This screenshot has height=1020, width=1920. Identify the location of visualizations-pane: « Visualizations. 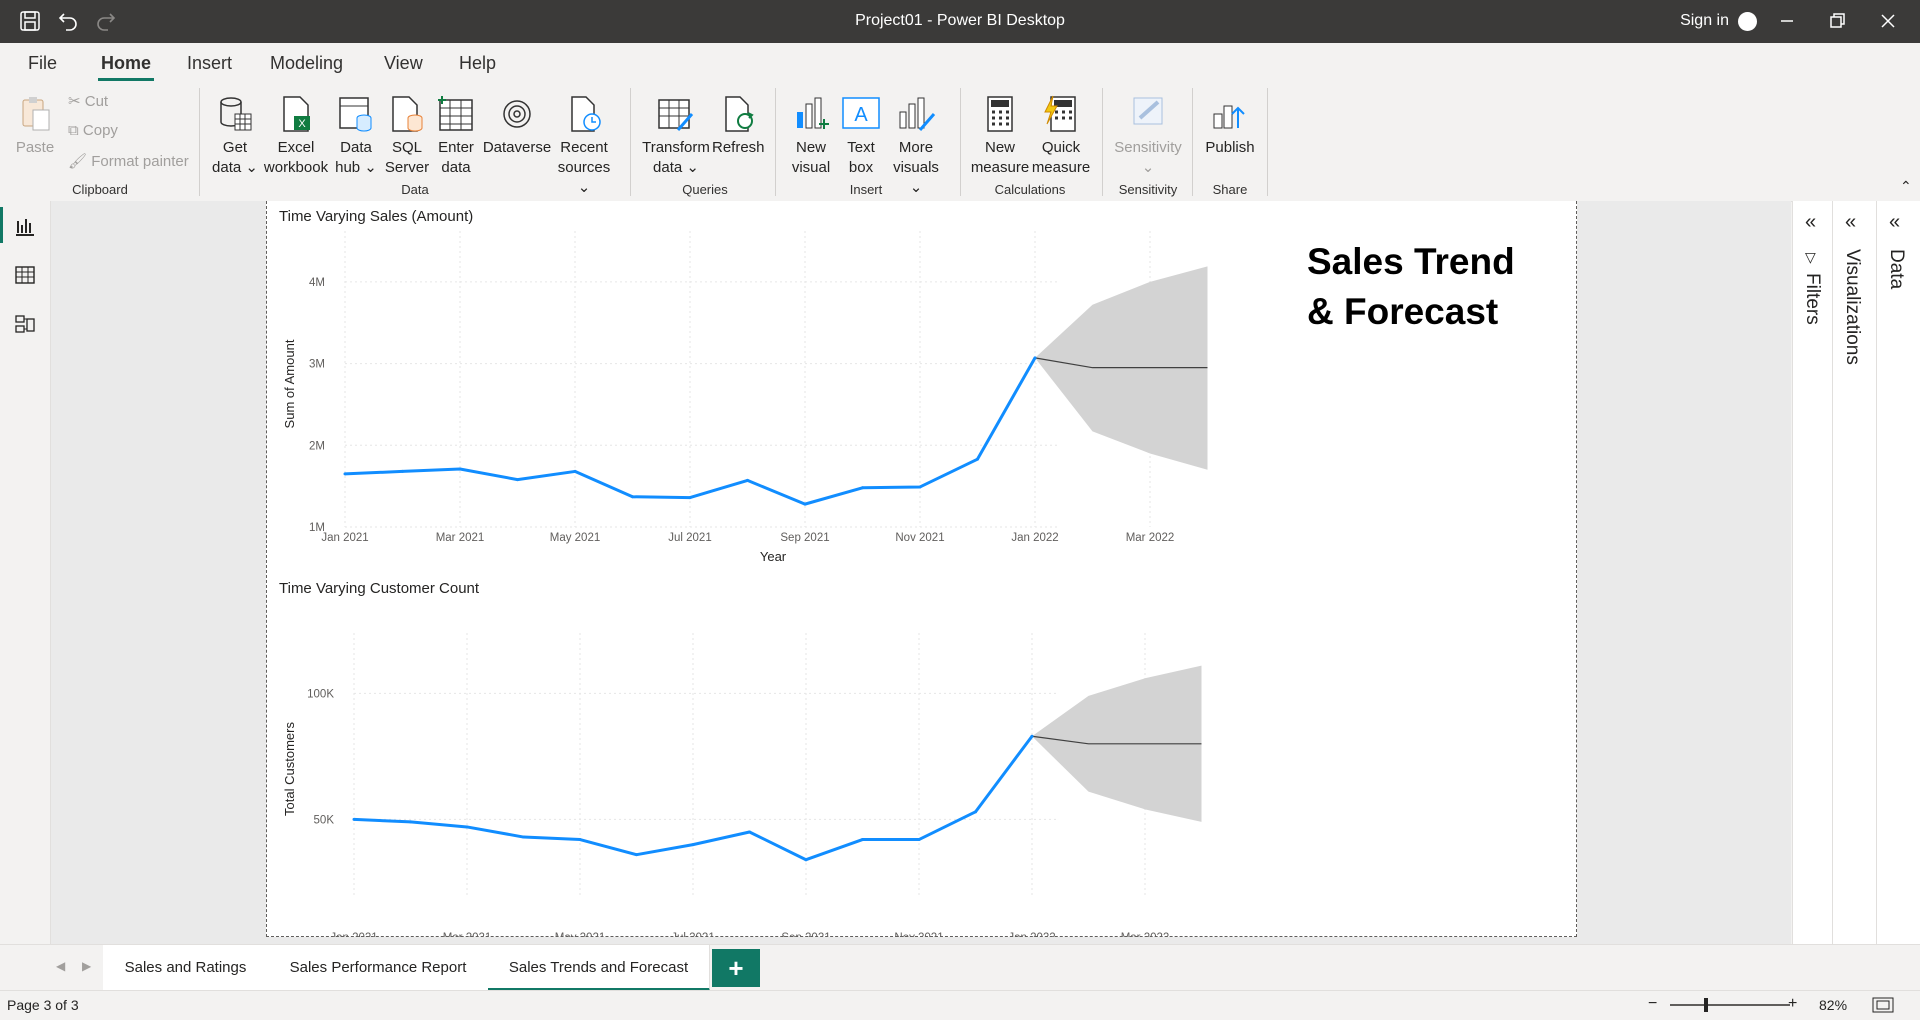
(1854, 572).